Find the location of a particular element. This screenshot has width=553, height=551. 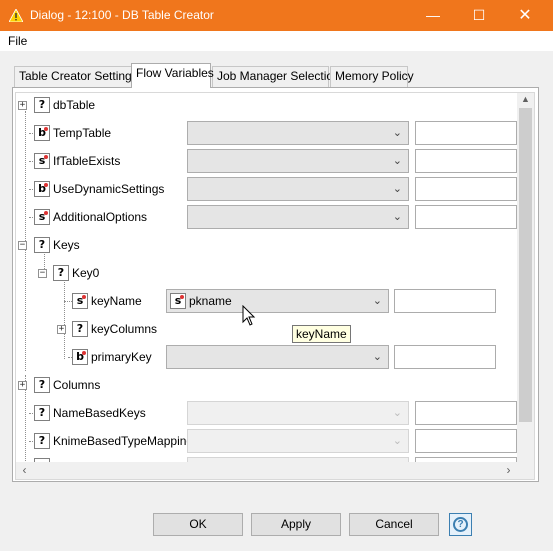

tree-item-key0: Key0 is located at coordinates (85, 273).